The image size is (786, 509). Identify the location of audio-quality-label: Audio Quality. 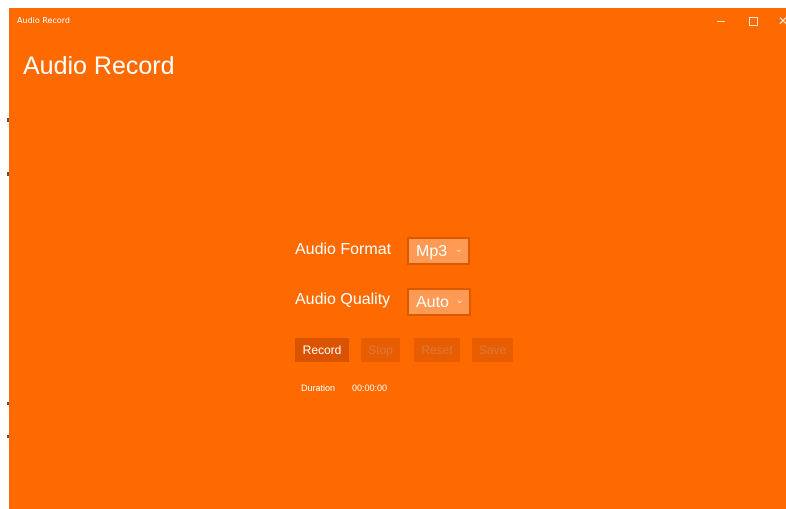
(343, 299).